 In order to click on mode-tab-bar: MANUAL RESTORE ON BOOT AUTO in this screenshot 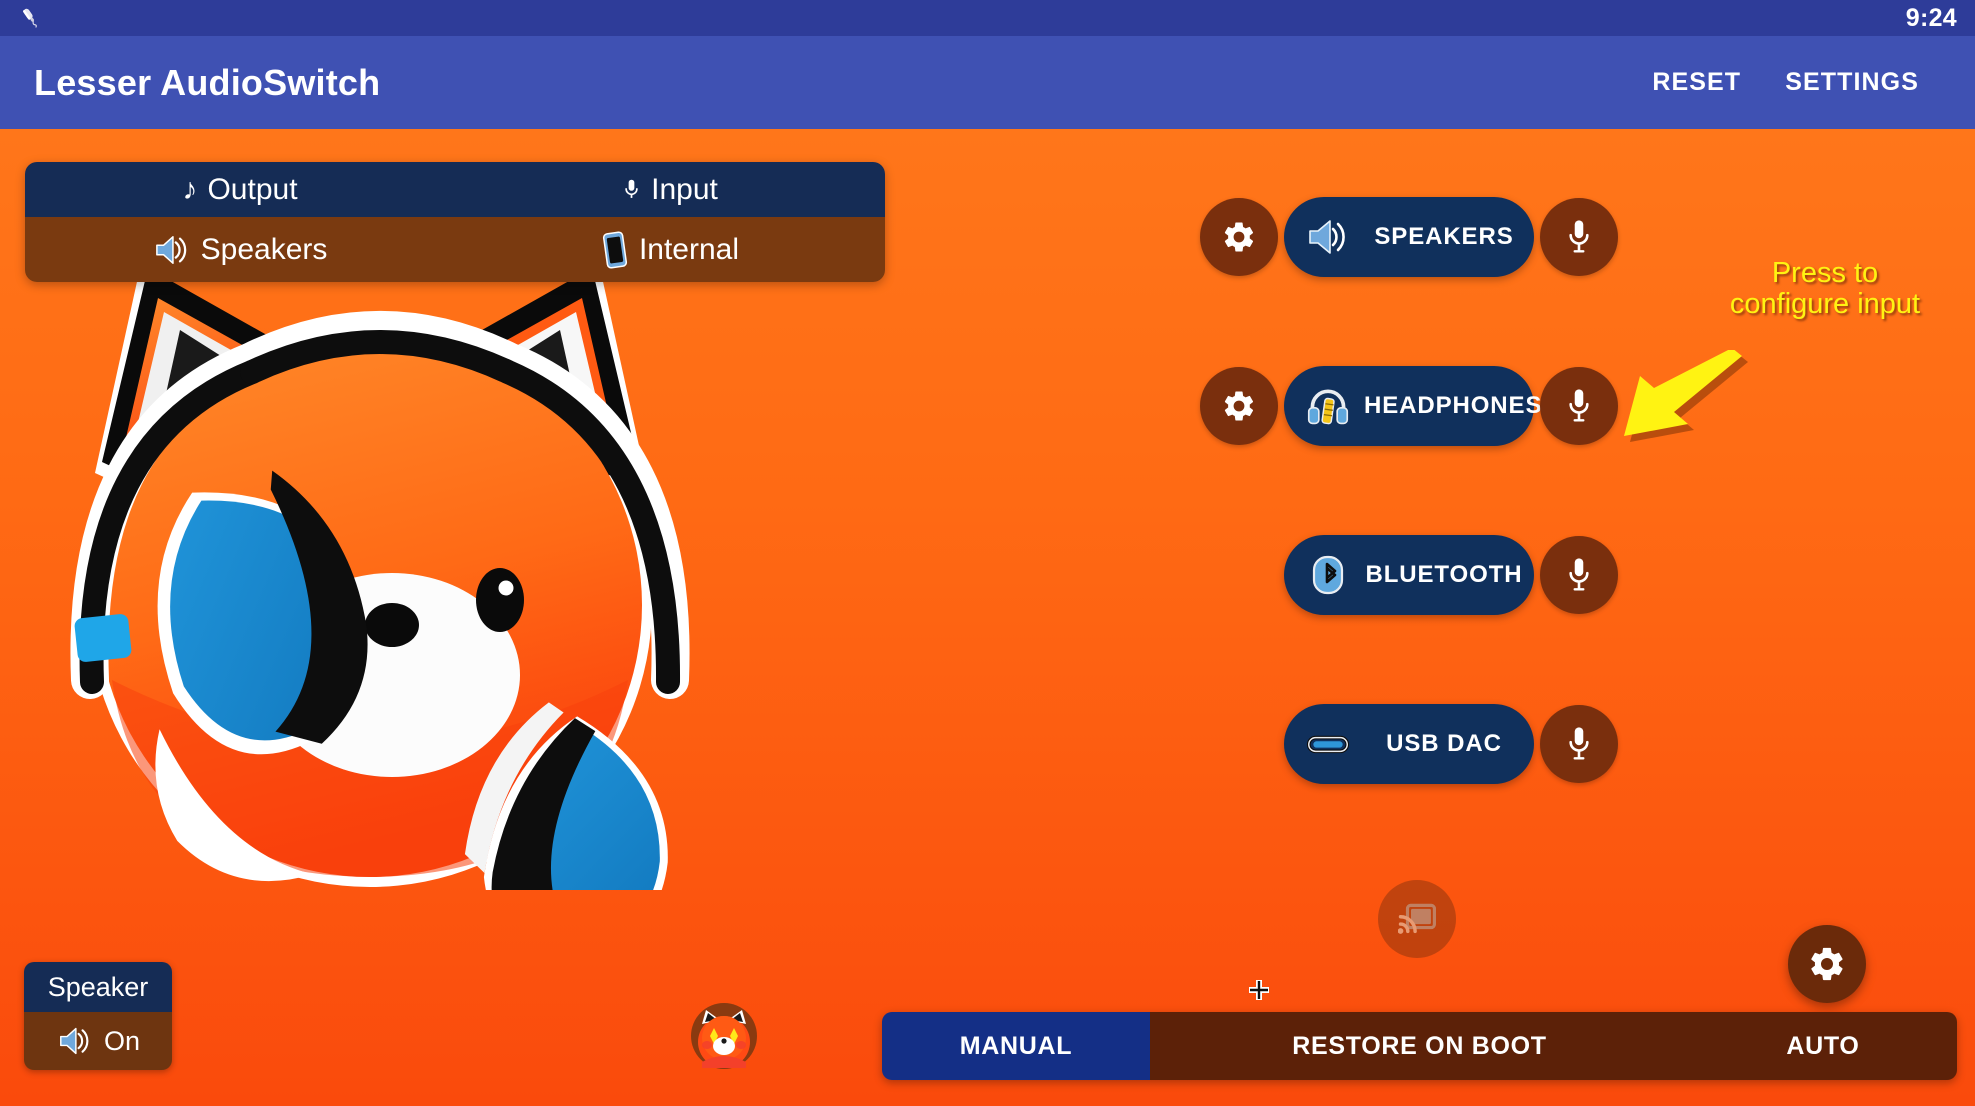, I will do `click(1419, 1046)`.